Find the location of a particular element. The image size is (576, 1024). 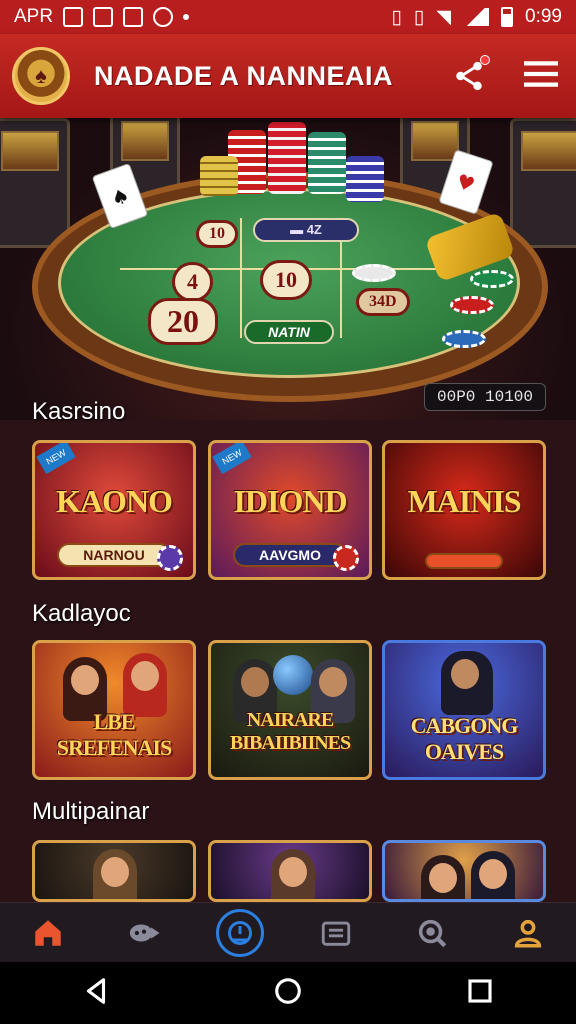

nav-profile is located at coordinates (528, 933).